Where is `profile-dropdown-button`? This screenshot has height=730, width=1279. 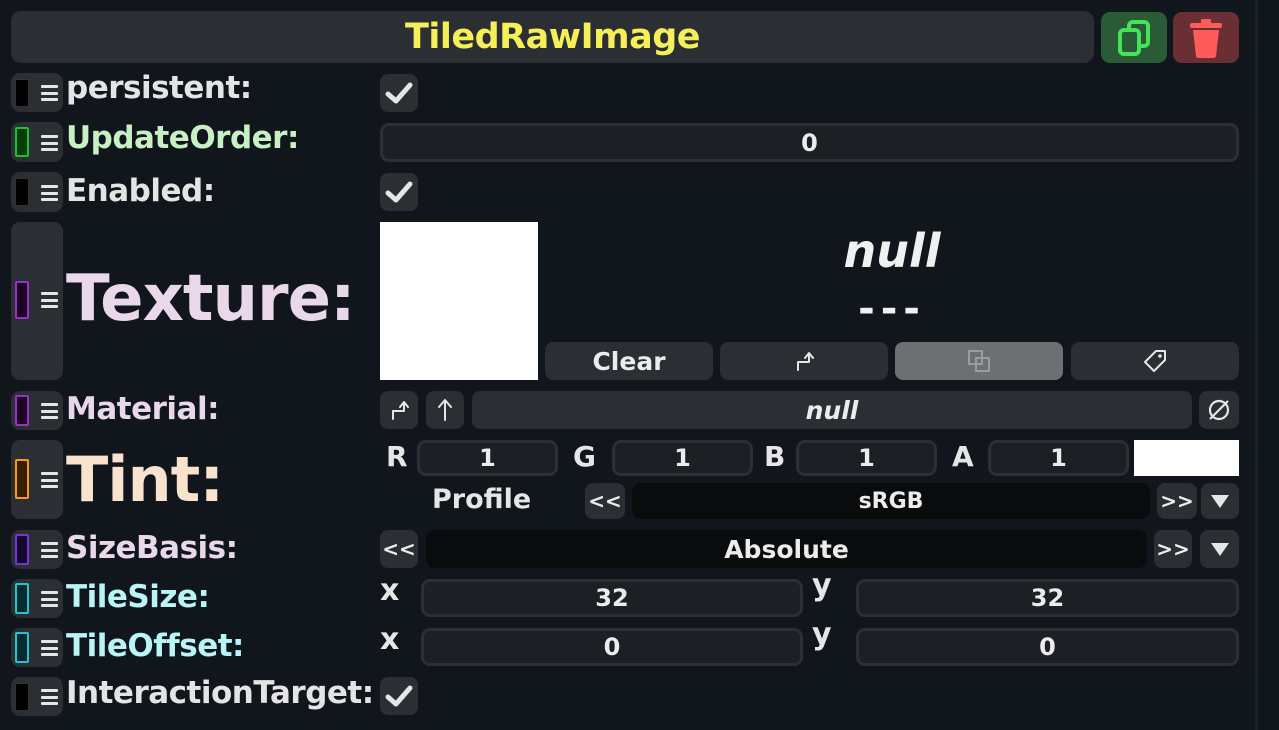 profile-dropdown-button is located at coordinates (1220, 501).